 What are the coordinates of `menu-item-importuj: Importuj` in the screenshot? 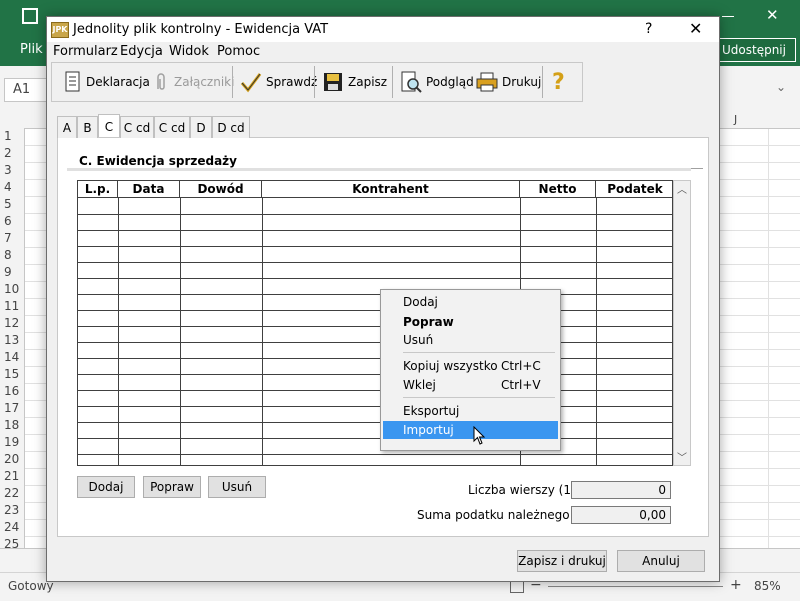 It's located at (470, 430).